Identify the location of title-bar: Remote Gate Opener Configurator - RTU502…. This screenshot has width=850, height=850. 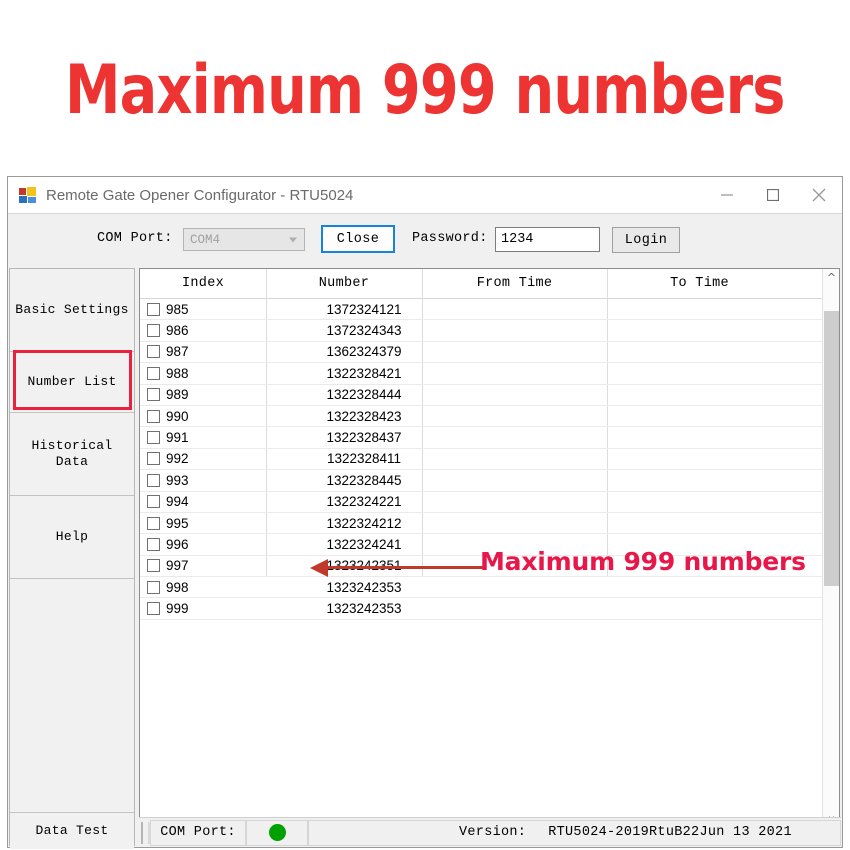
(425, 195).